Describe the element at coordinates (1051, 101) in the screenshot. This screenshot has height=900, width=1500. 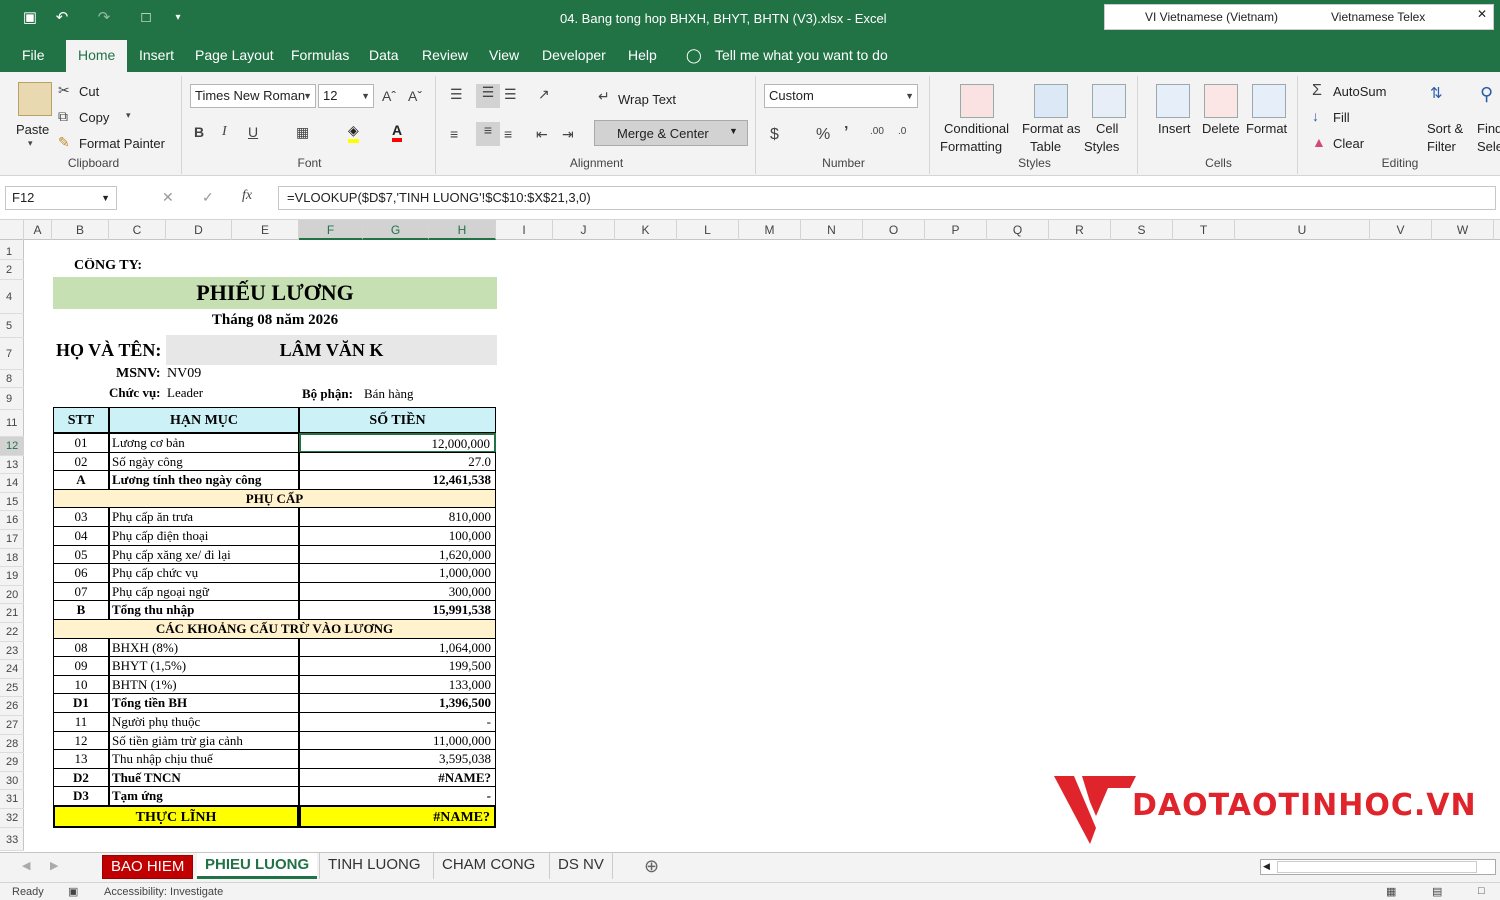
I see `format-as-table-icon` at that location.